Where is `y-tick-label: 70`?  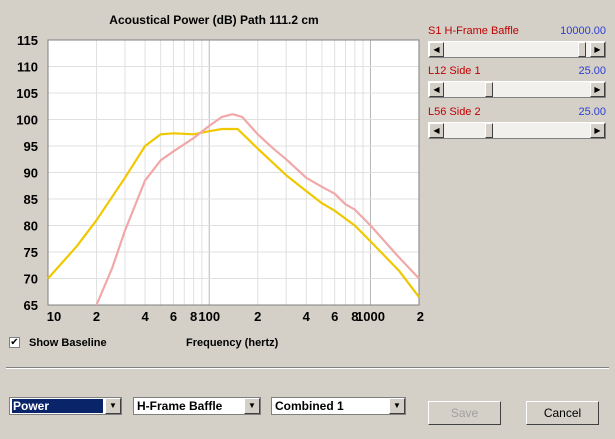
y-tick-label: 70 is located at coordinates (31, 279).